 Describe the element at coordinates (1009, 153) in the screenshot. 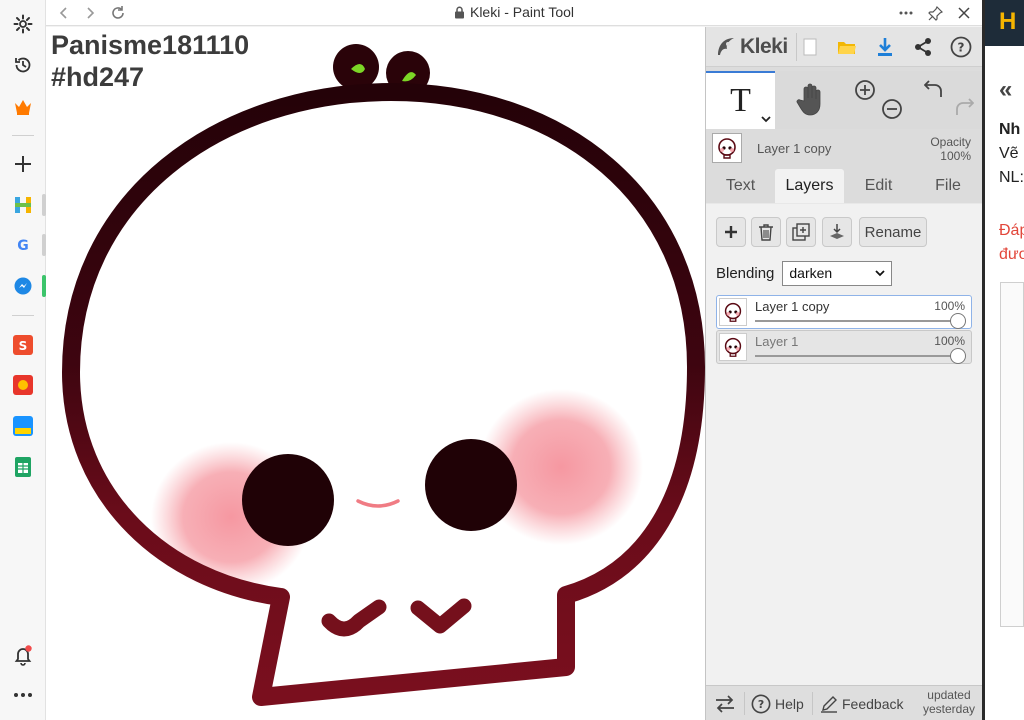

I see `background-text: Vẽ` at that location.